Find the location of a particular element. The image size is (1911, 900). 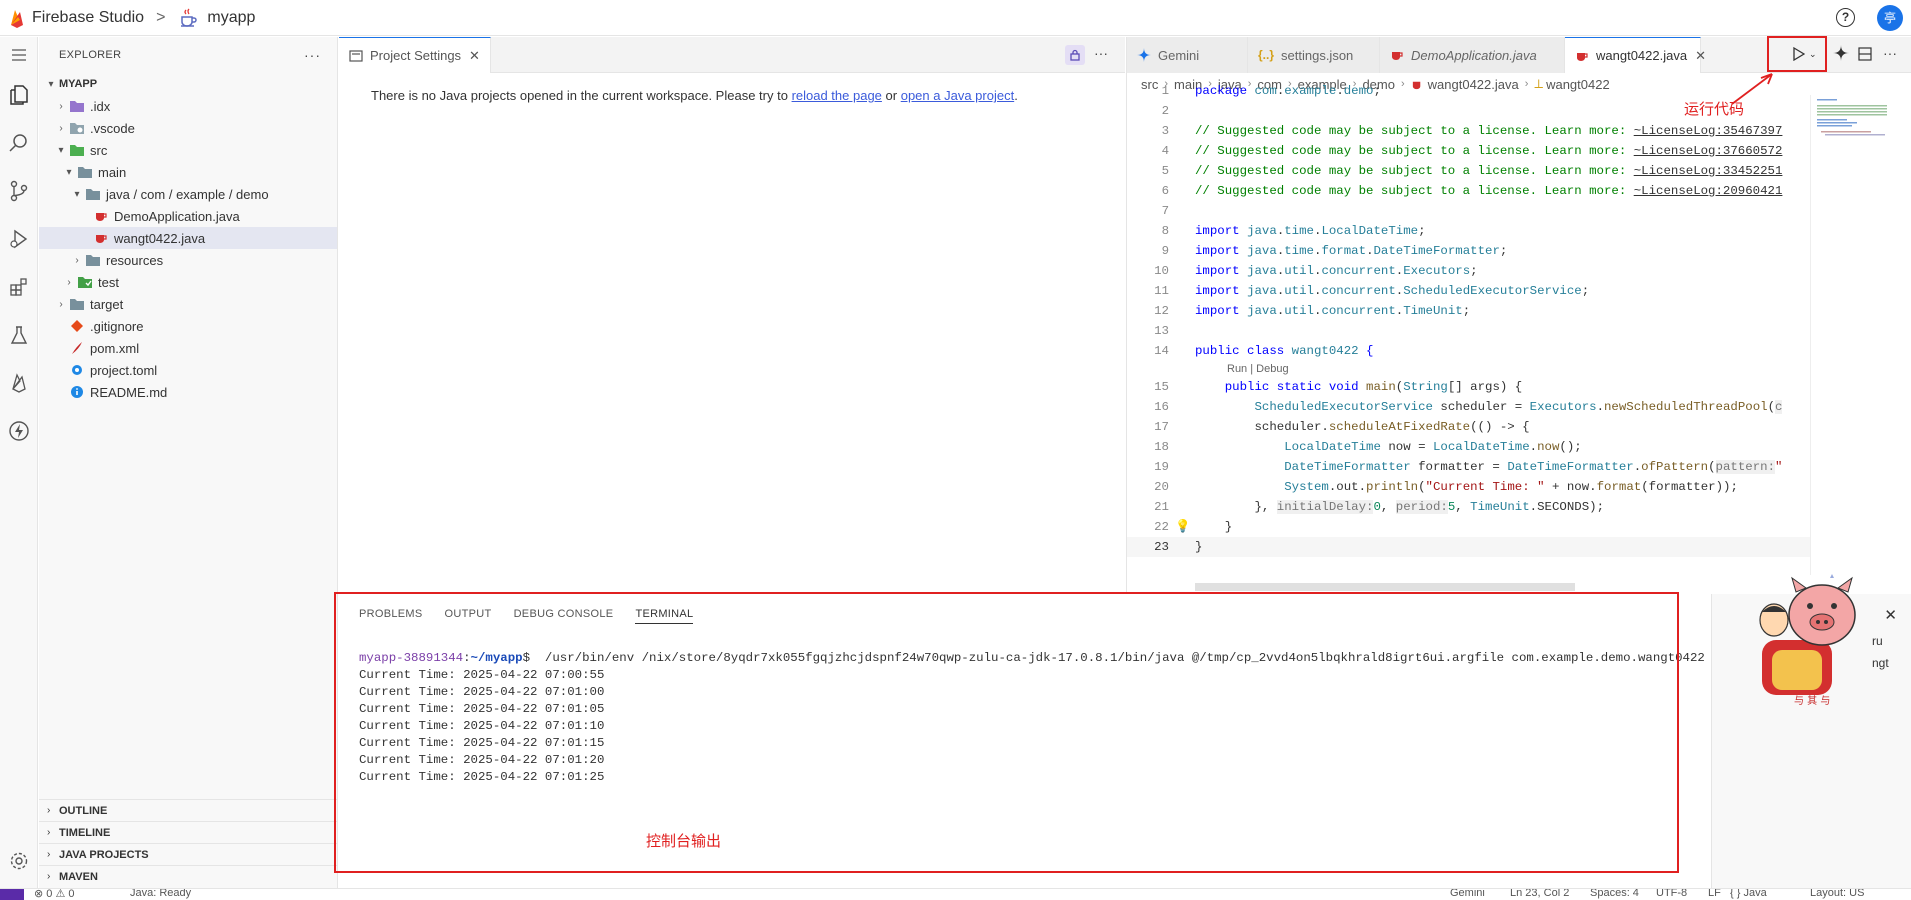

settings-gear-icon is located at coordinates (19, 861).